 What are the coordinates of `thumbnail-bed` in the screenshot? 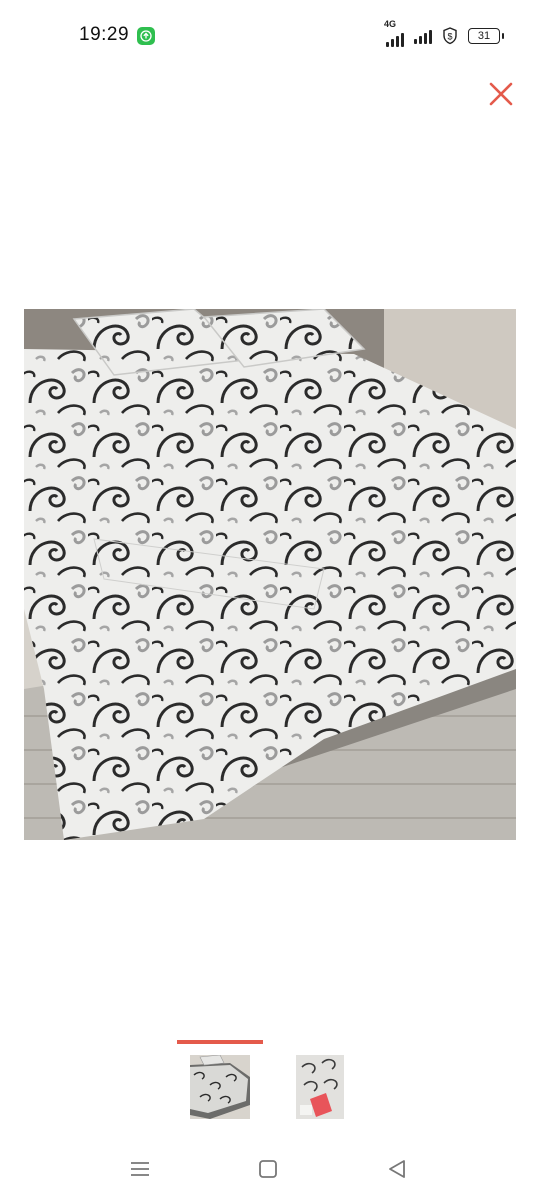 It's located at (220, 1087).